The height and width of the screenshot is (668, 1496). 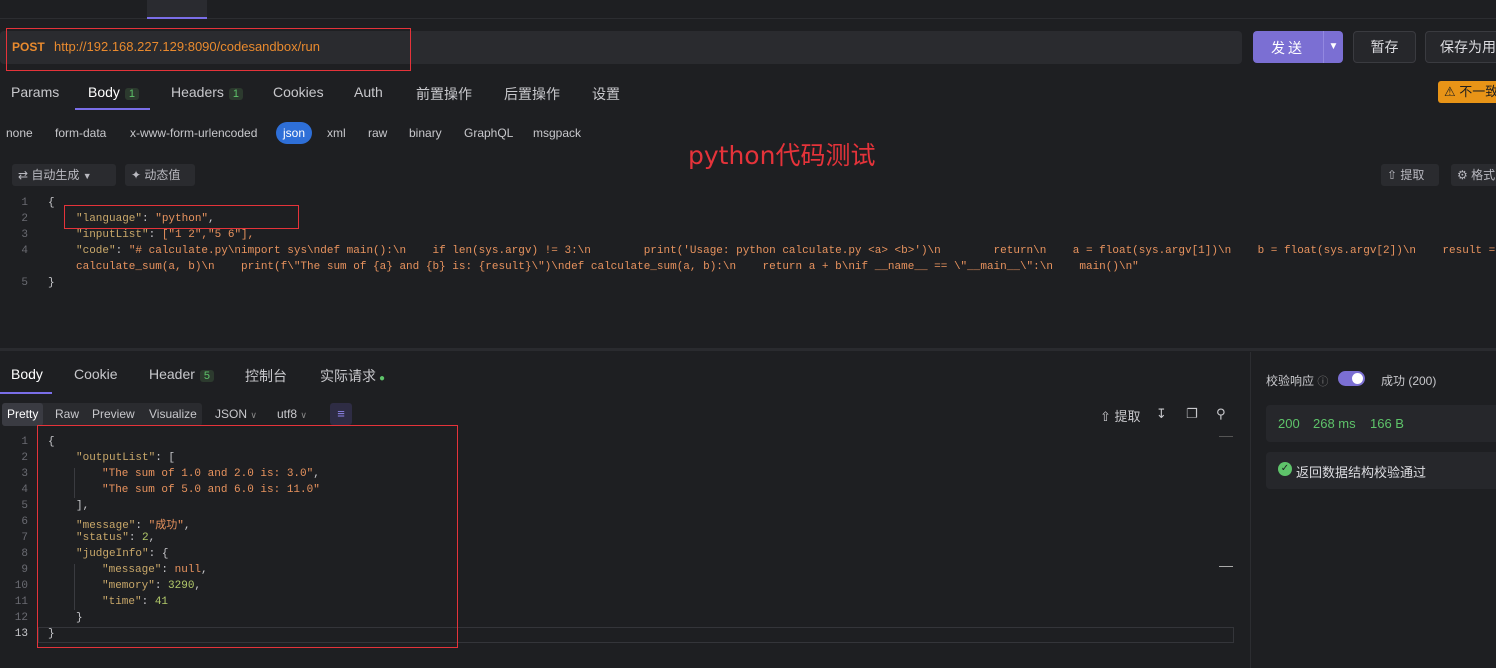 I want to click on body-type-json: json, so click(x=294, y=133).